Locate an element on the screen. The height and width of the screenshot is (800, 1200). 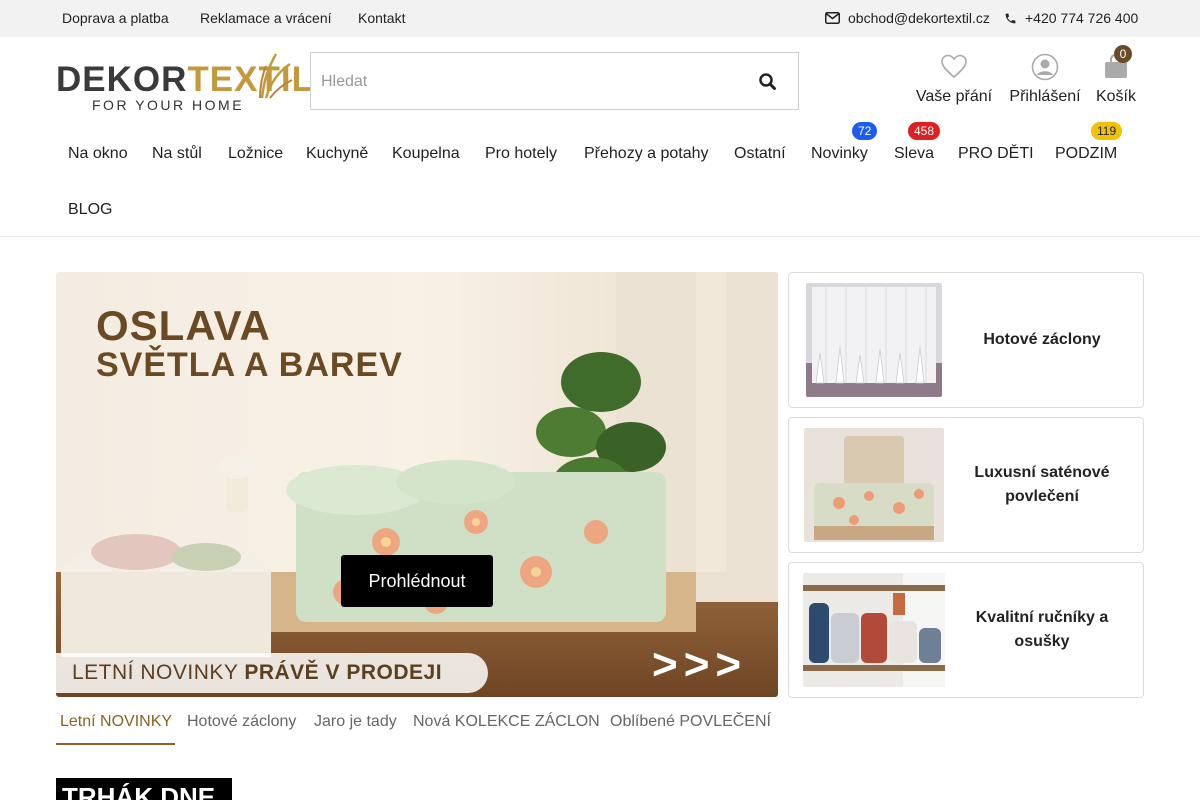
wishlist-label: Vaše přání is located at coordinates (954, 96).